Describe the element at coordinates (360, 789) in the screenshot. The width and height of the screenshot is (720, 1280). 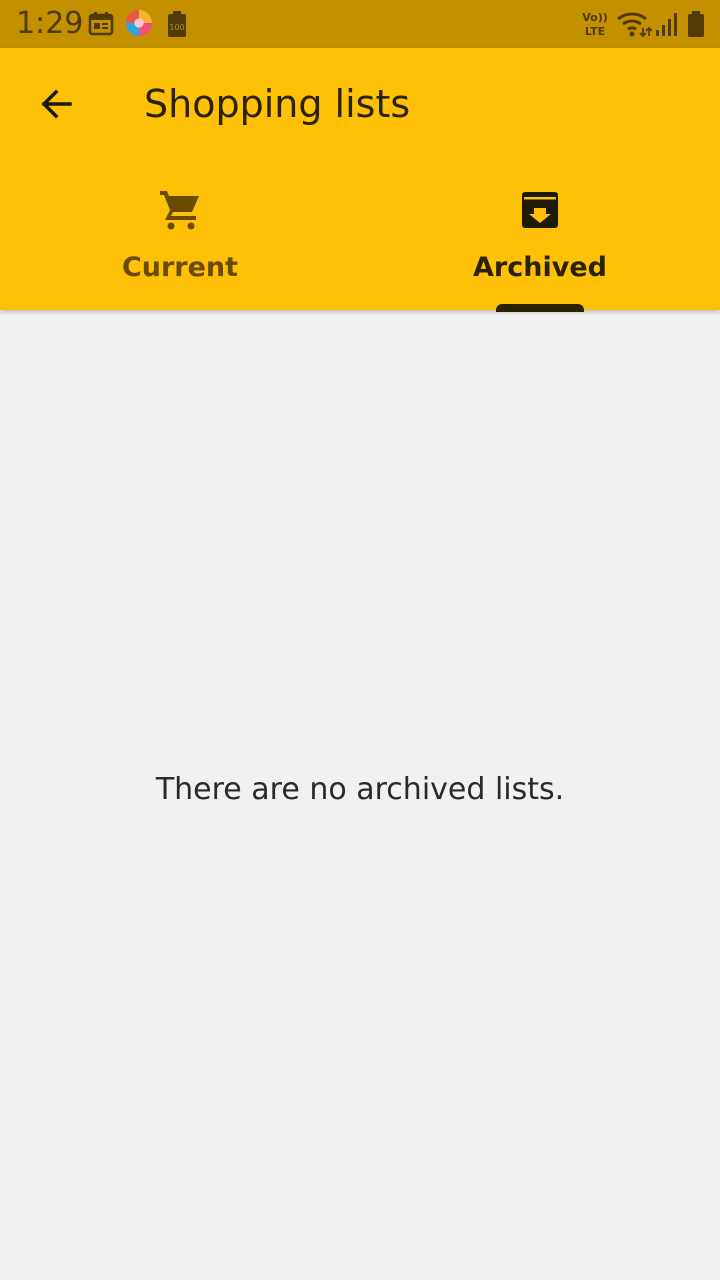
I see `empty-state-message: There are no archived lists.` at that location.